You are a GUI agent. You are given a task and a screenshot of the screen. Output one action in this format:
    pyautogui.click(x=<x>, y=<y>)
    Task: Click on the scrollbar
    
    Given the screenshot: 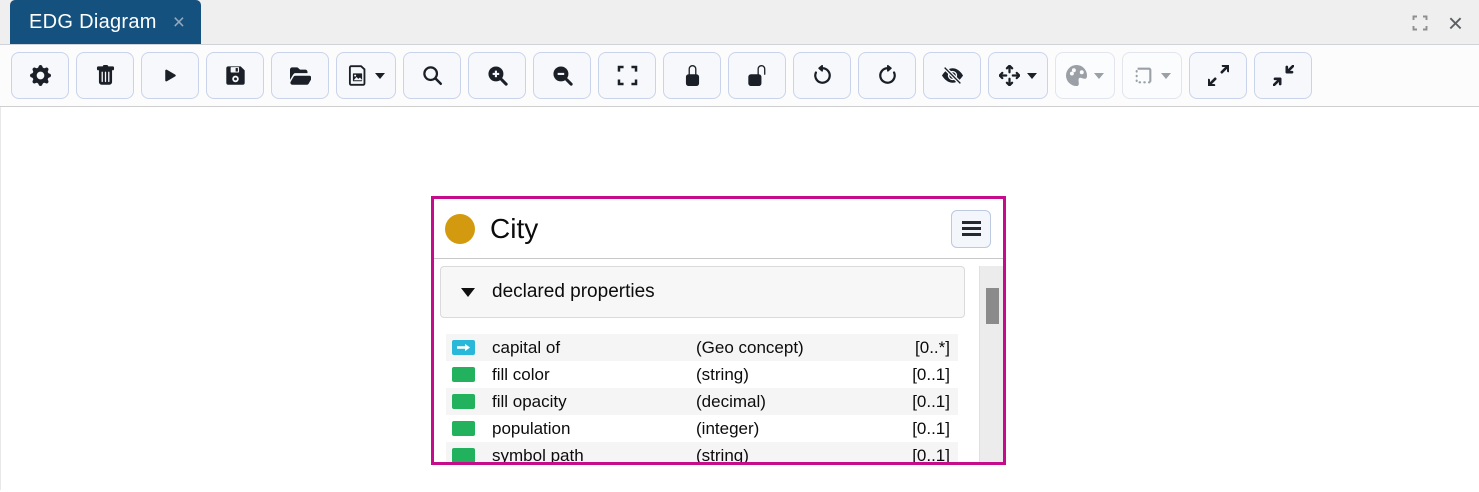 What is the action you would take?
    pyautogui.click(x=991, y=364)
    